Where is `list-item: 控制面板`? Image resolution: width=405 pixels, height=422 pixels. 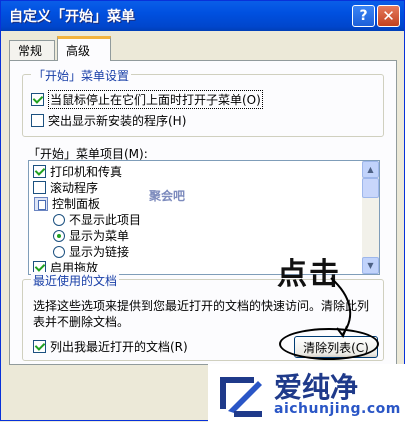
list-item: 控制面板 is located at coordinates (66, 203).